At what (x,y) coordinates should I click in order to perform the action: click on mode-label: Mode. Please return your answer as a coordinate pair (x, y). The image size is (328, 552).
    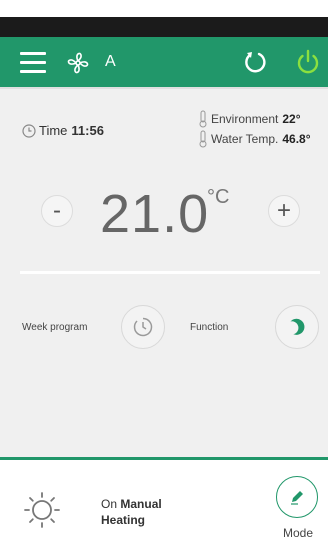
    Looking at the image, I should click on (298, 533).